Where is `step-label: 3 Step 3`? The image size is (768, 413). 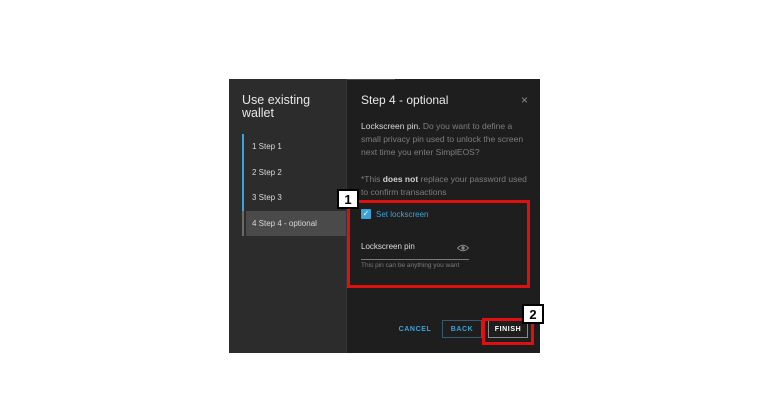
step-label: 3 Step 3 is located at coordinates (267, 198).